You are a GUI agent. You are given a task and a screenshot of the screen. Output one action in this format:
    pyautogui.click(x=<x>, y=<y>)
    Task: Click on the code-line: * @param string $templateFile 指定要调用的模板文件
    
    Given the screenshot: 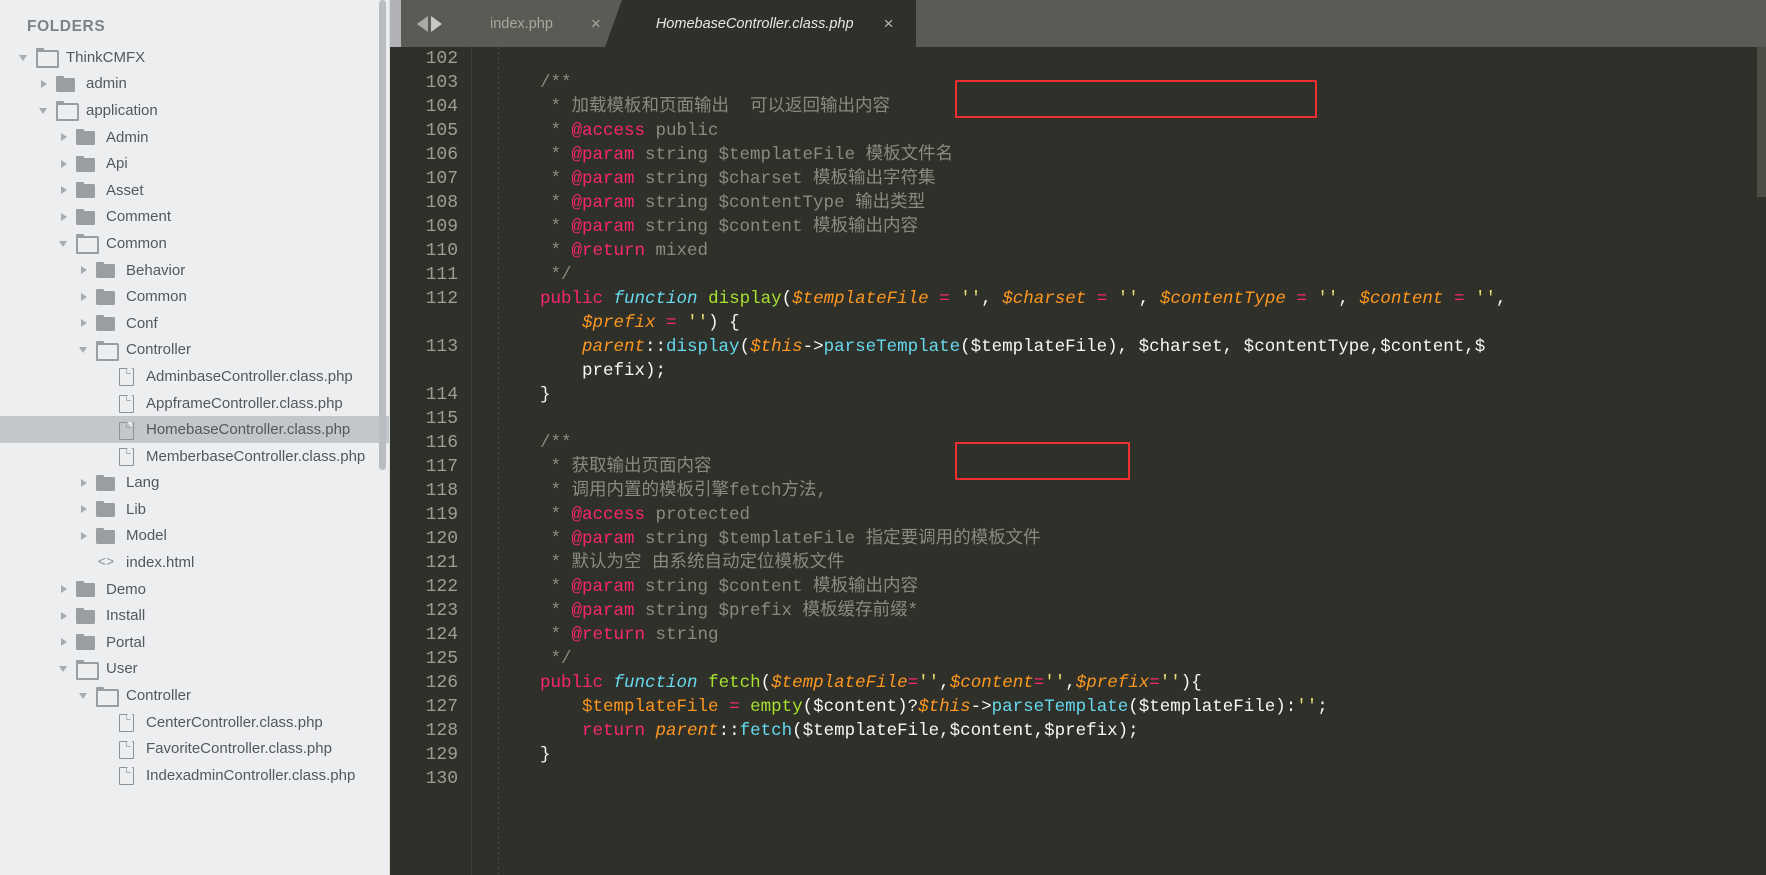 What is the action you would take?
    pyautogui.click(x=1132, y=539)
    